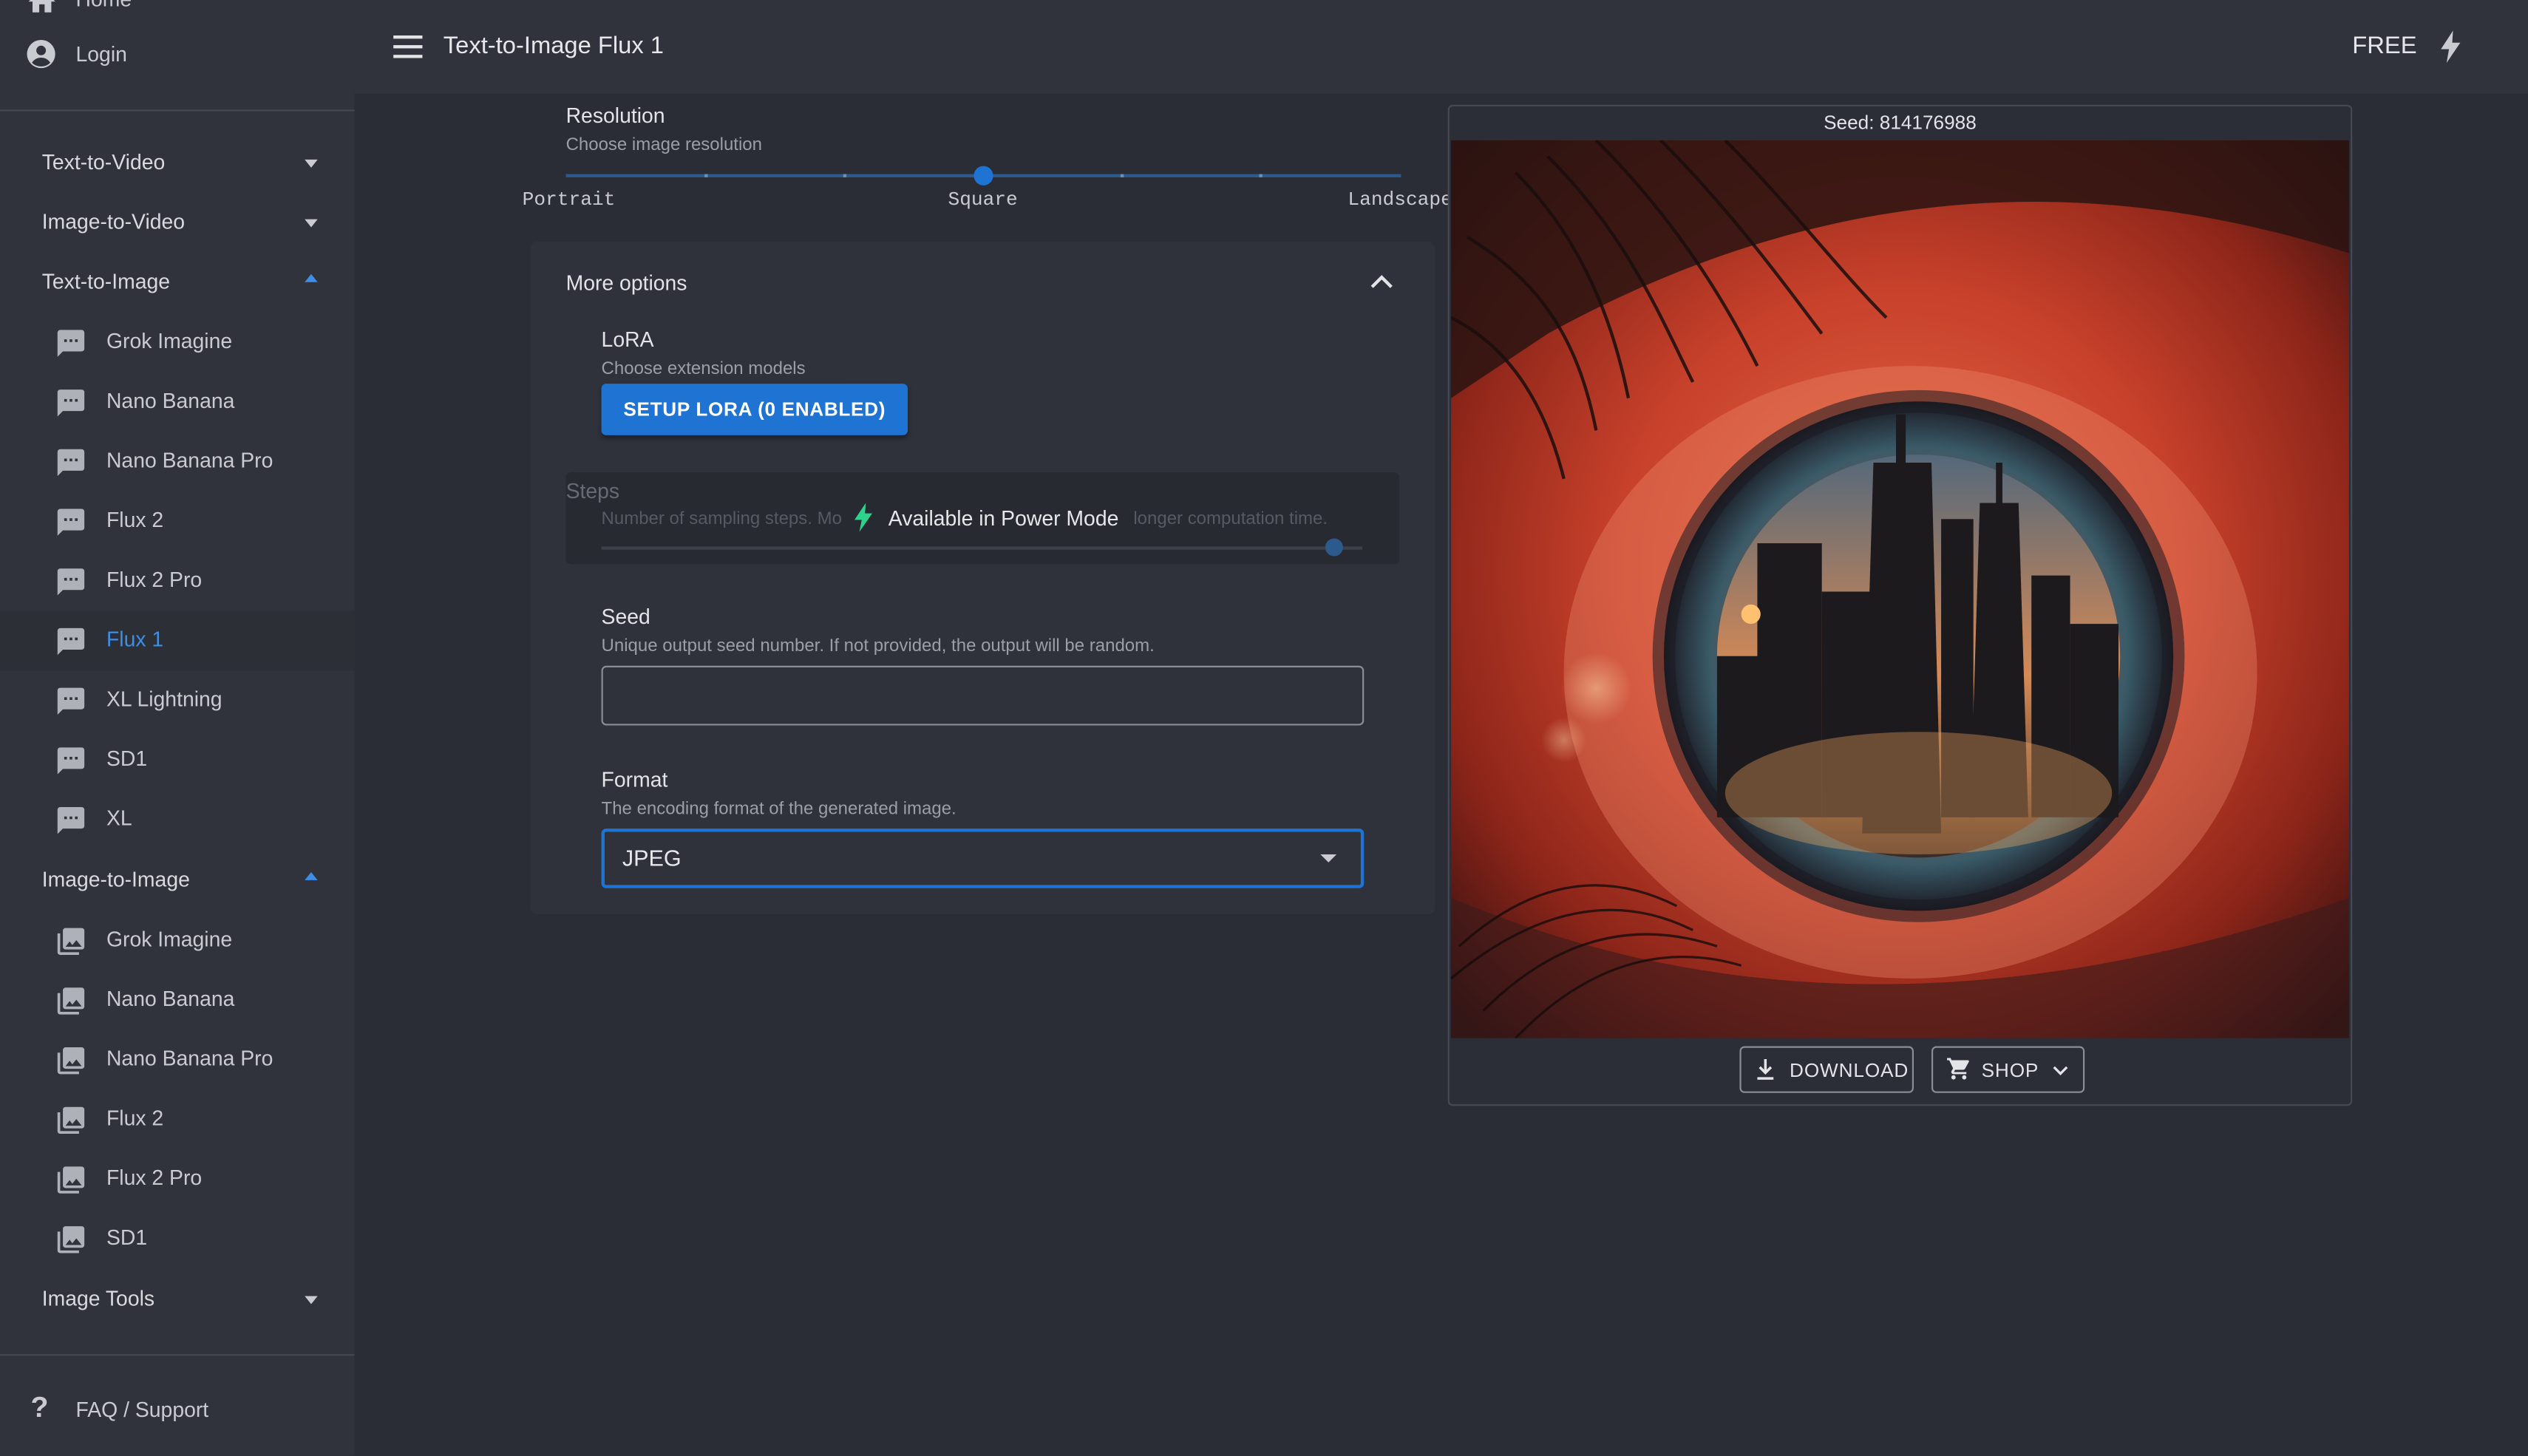 This screenshot has width=2528, height=1456. I want to click on sidebar-section-image-to-image: Image-to-Image, so click(178, 881).